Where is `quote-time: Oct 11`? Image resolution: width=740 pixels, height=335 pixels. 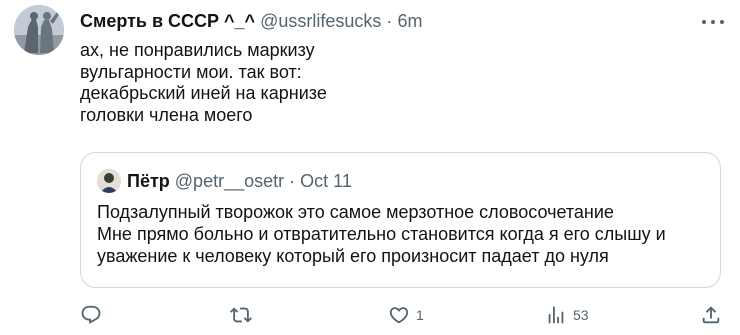
quote-time: Oct 11 is located at coordinates (326, 181).